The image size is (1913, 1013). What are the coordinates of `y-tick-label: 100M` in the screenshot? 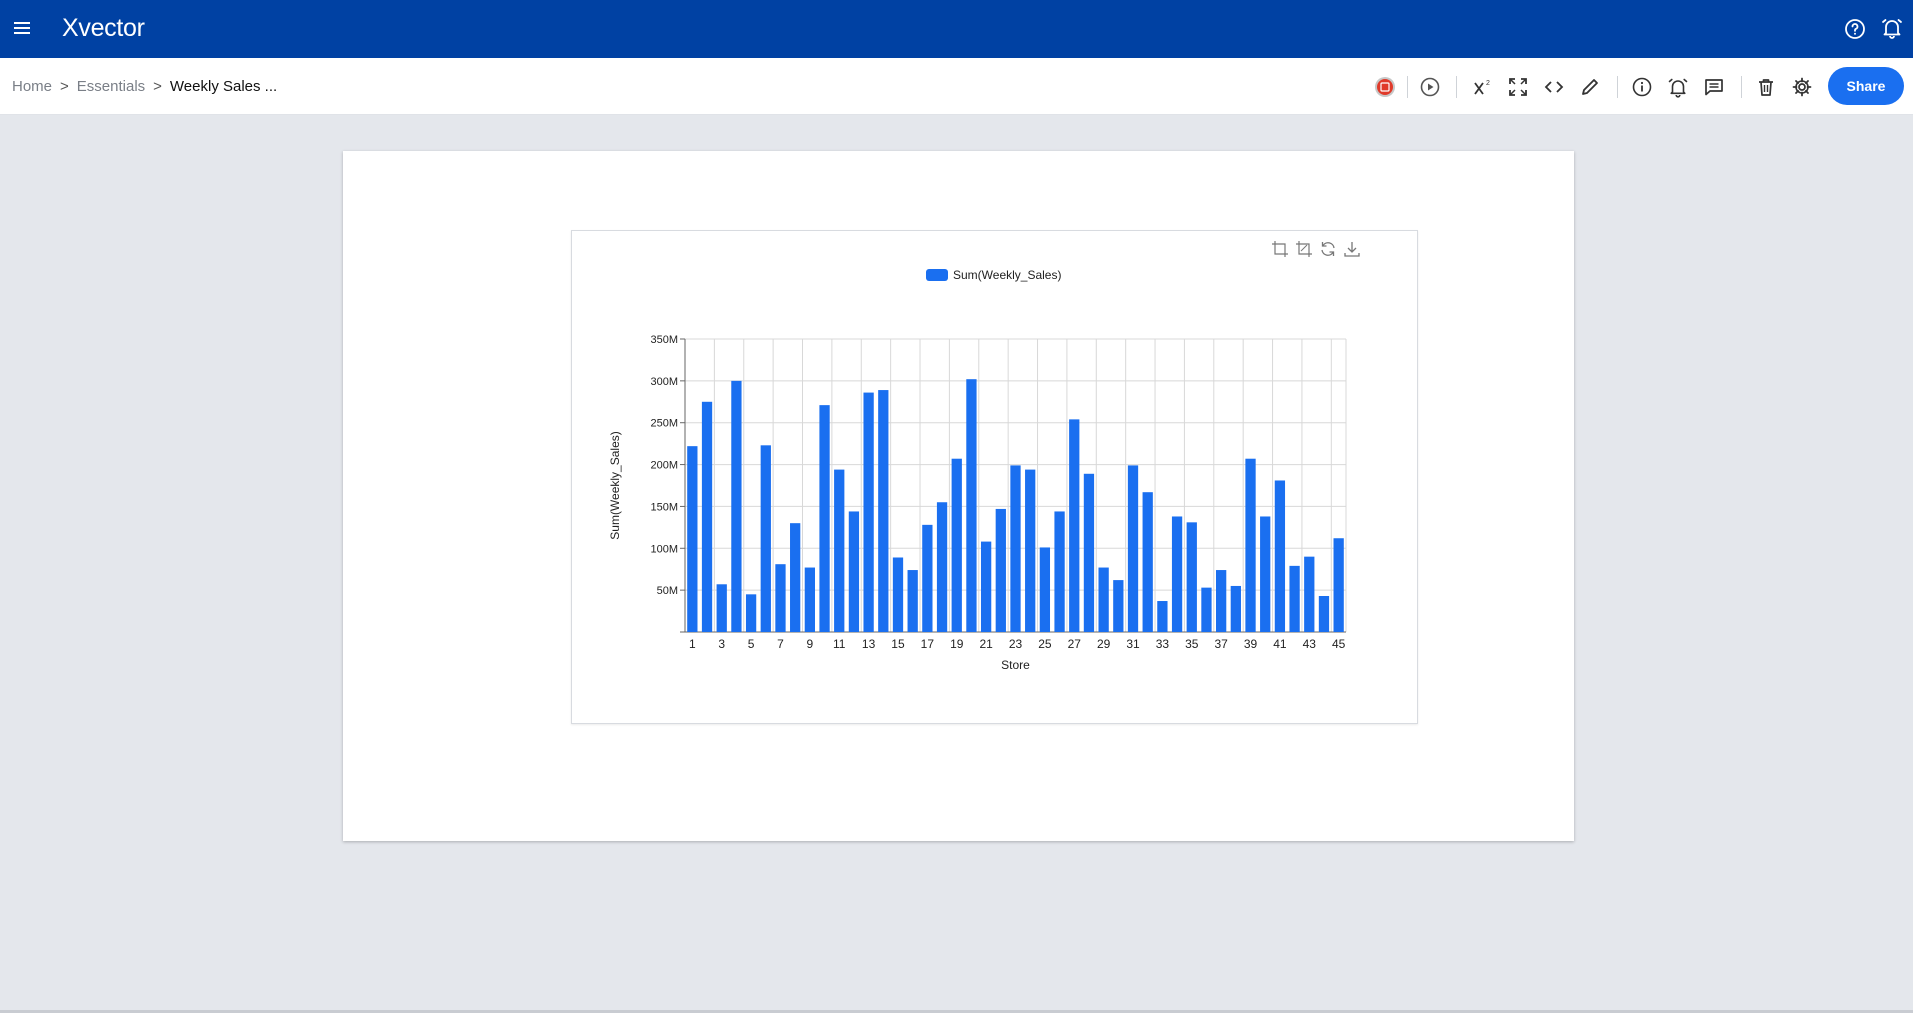 It's located at (664, 549).